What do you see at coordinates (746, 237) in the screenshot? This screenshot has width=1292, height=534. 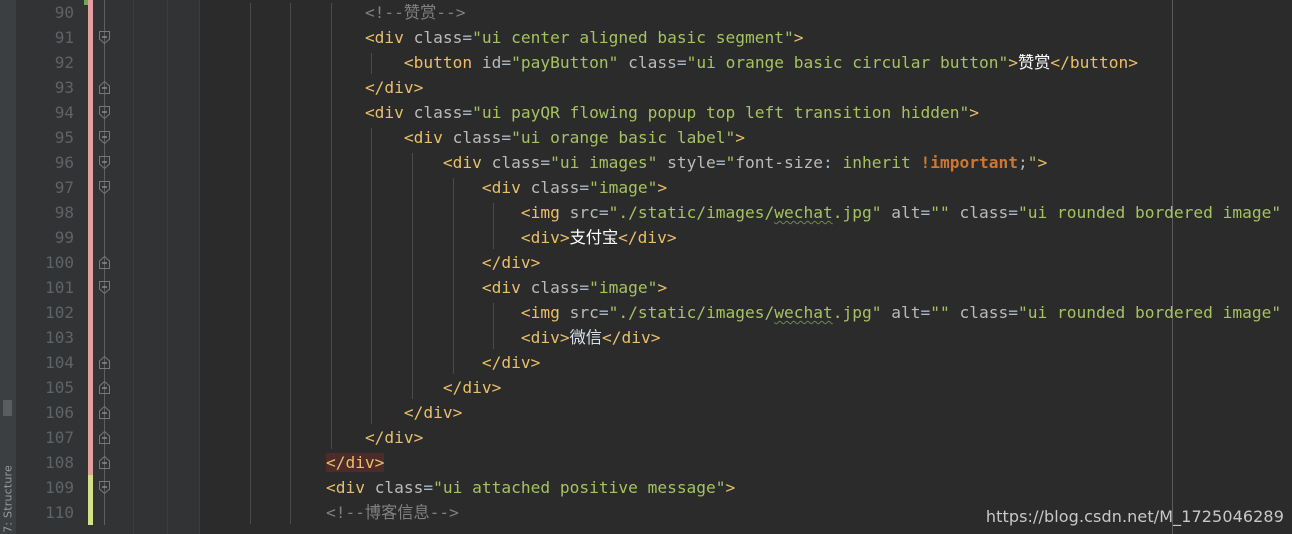 I see `code-line: <div>支付宝</div>` at bounding box center [746, 237].